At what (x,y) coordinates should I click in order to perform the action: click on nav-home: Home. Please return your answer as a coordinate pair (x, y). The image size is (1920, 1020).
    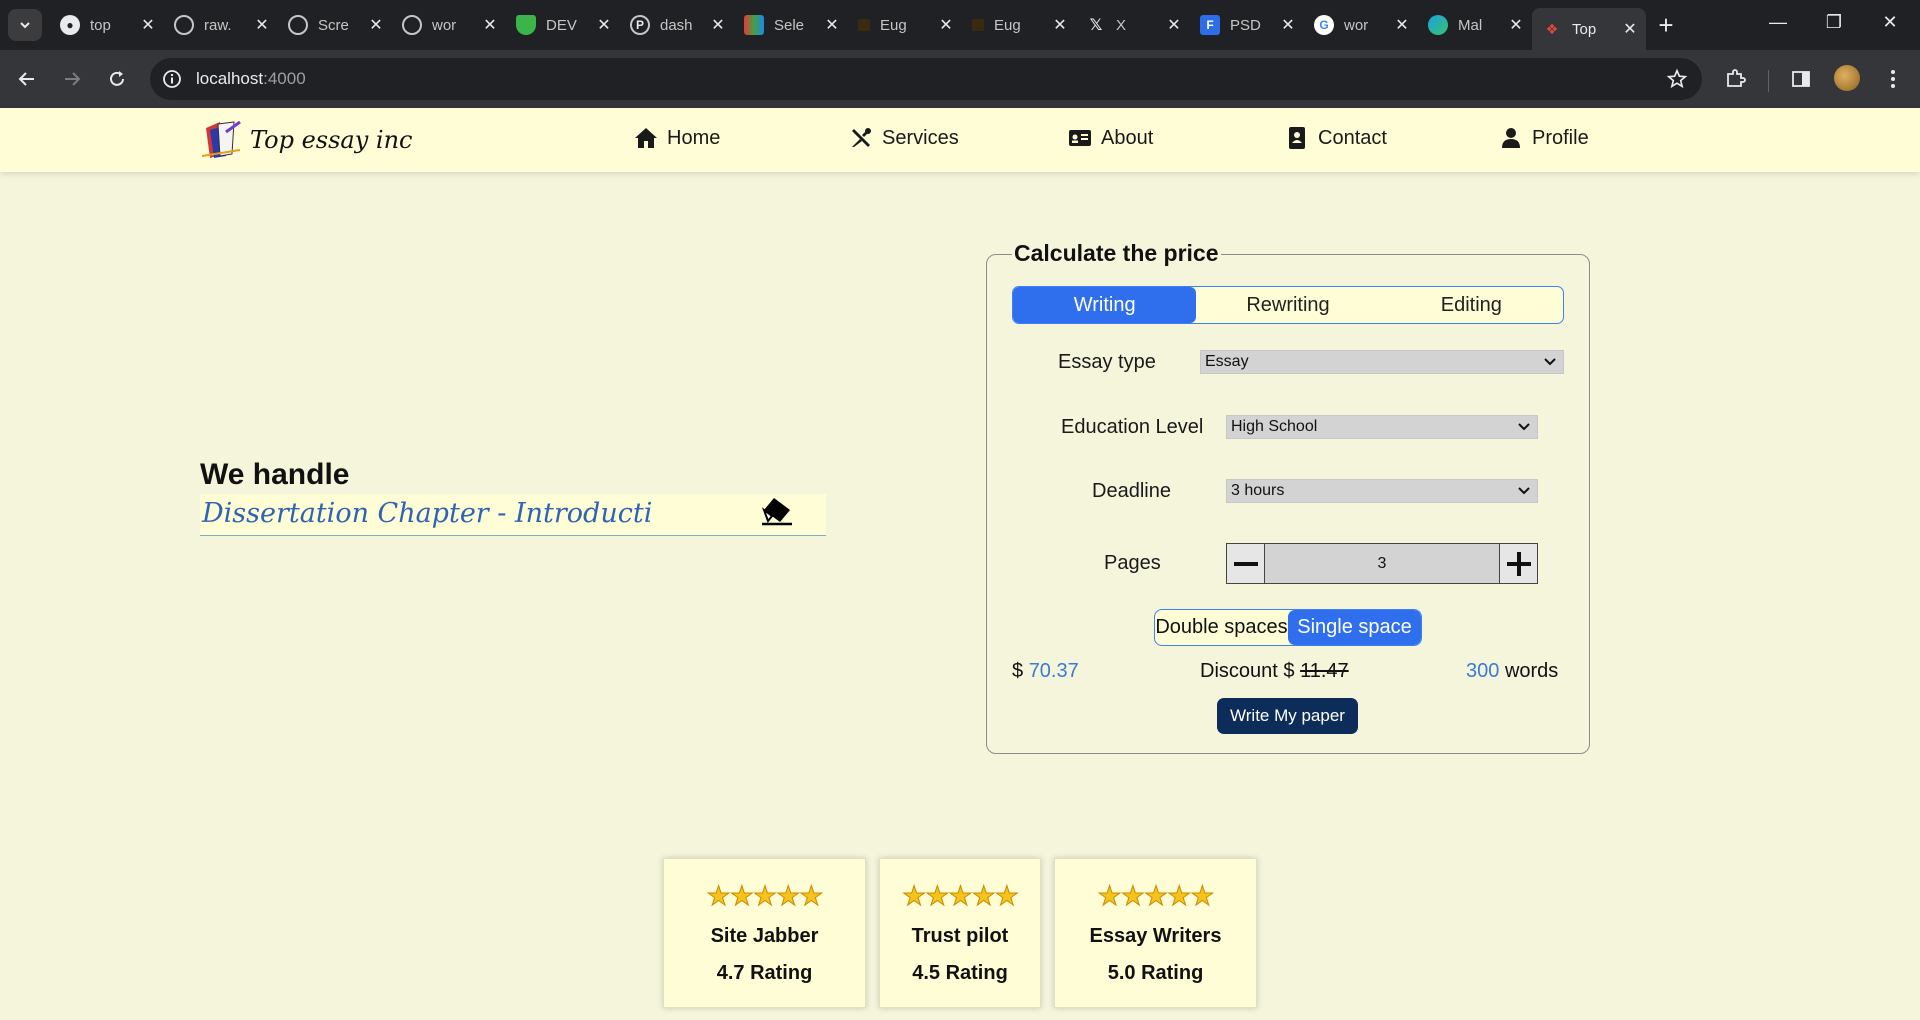
    Looking at the image, I should click on (676, 138).